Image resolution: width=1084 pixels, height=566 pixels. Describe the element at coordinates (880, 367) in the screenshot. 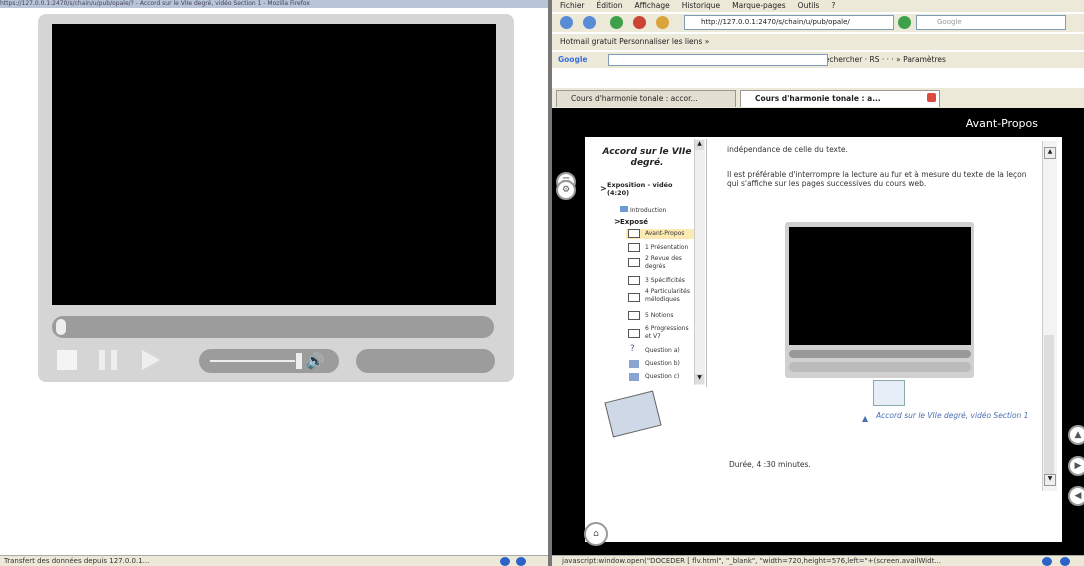

I see `thumbnail-controls` at that location.